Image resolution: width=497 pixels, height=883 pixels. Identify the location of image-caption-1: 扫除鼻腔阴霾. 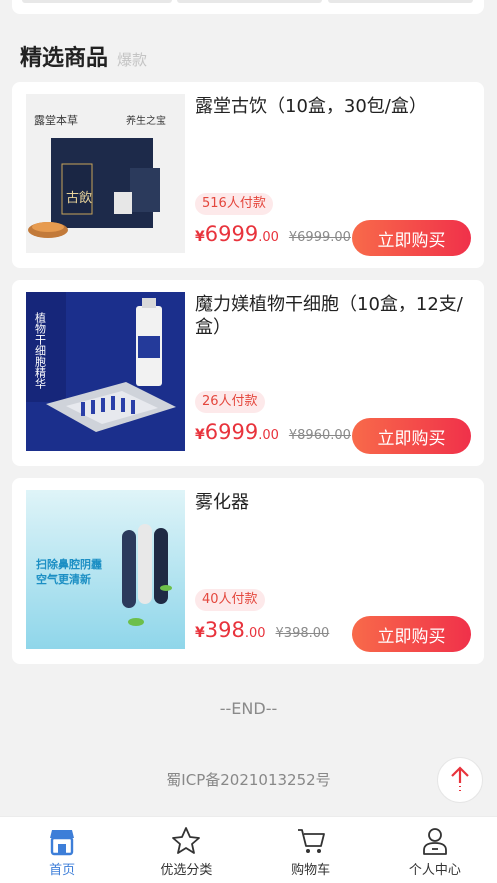
(69, 564).